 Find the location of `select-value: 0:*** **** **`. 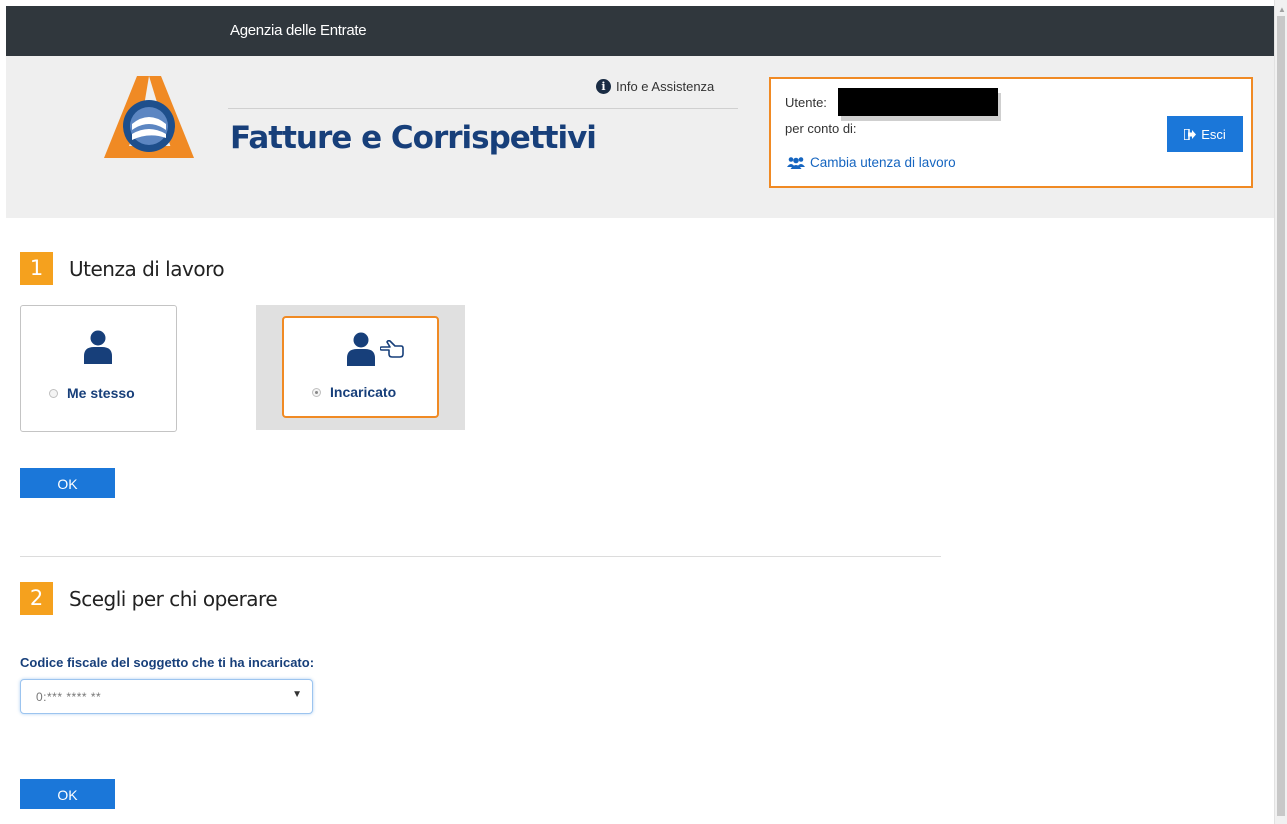

select-value: 0:*** **** ** is located at coordinates (69, 697).